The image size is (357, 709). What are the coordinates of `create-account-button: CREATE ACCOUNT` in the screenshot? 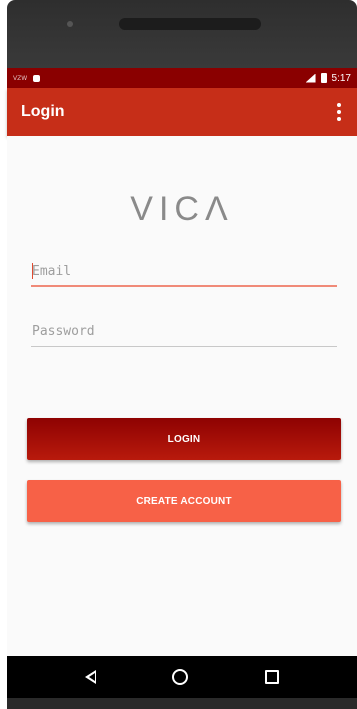 It's located at (184, 501).